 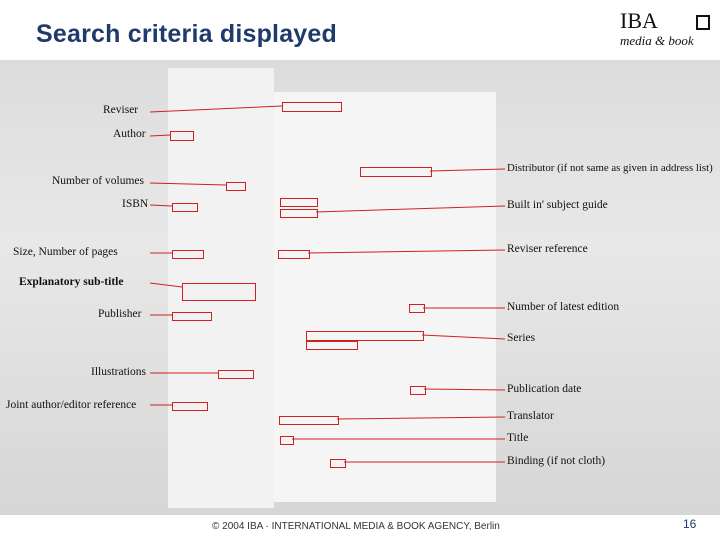 What do you see at coordinates (120, 314) in the screenshot?
I see `label-publisher: Publisher` at bounding box center [120, 314].